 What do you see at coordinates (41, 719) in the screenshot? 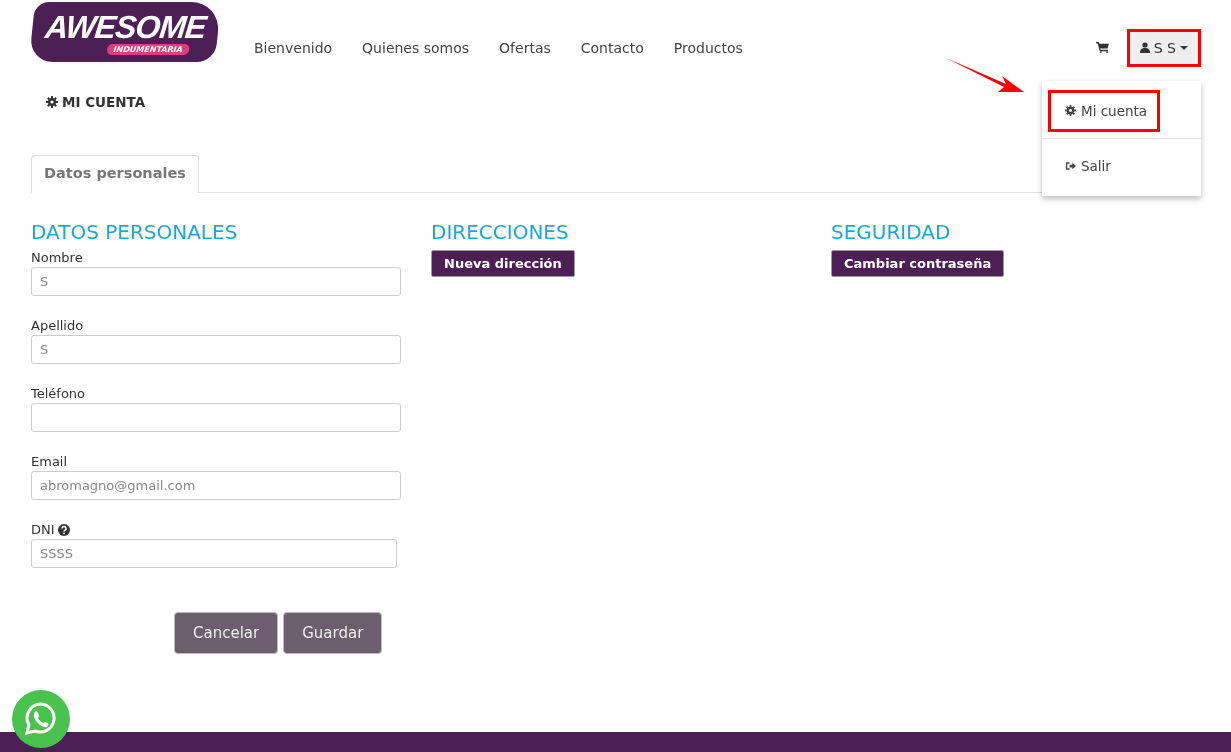
I see `chat-icon` at bounding box center [41, 719].